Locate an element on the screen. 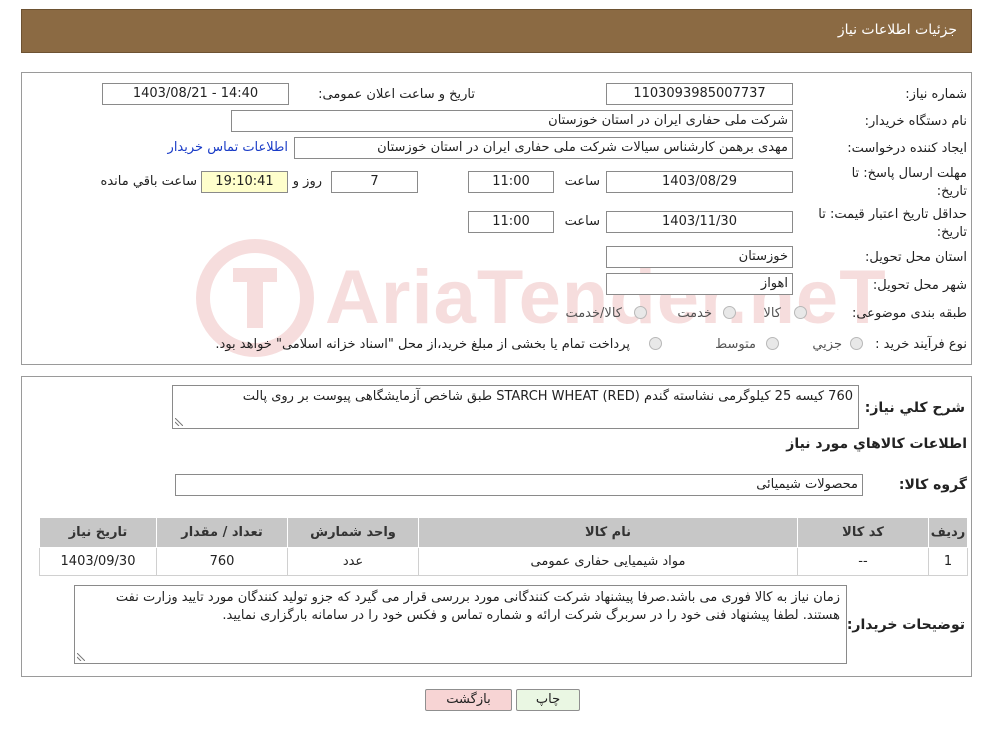 This screenshot has width=985, height=733. reply-time-field: 11:00 is located at coordinates (511, 182).